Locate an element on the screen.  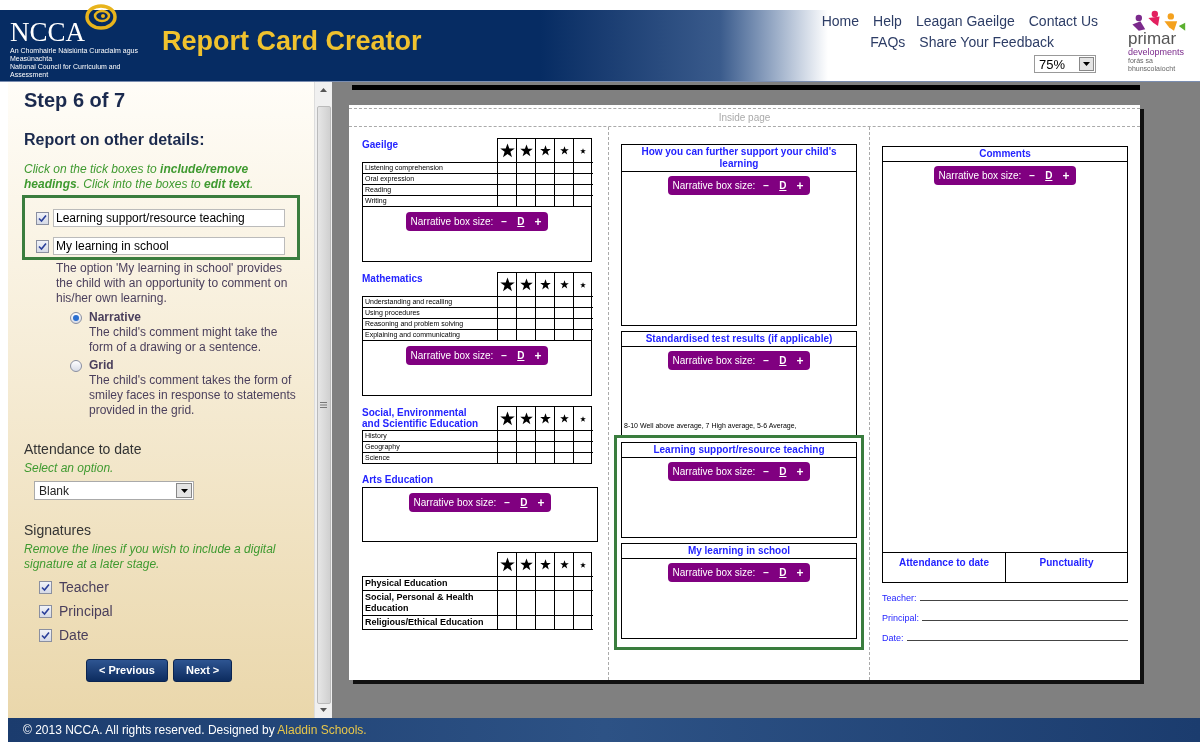
partner-logo-subtitle: developments is located at coordinates (1156, 52).